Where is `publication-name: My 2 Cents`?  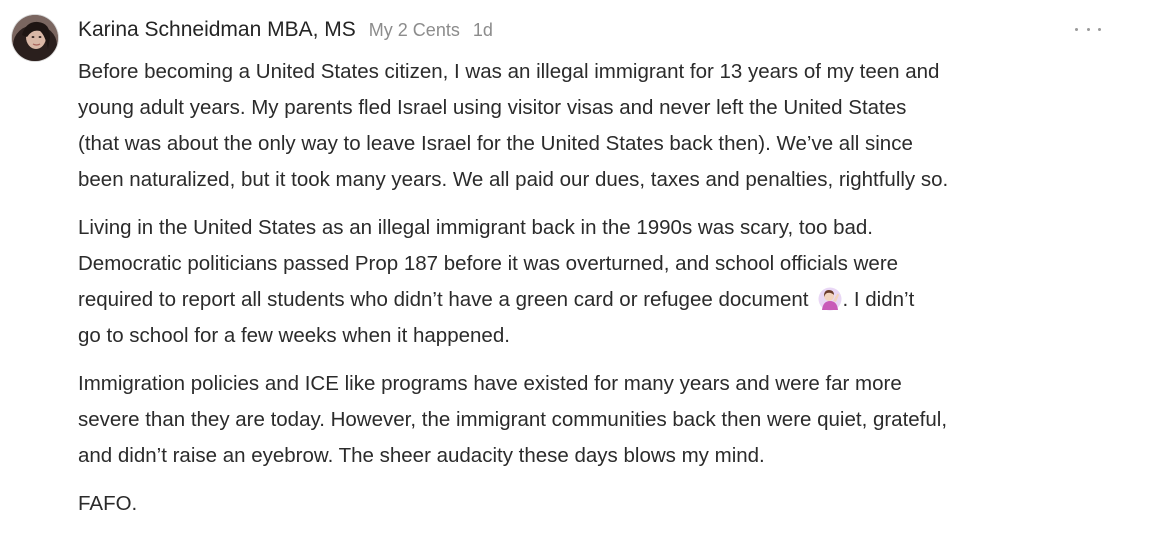 publication-name: My 2 Cents is located at coordinates (414, 30).